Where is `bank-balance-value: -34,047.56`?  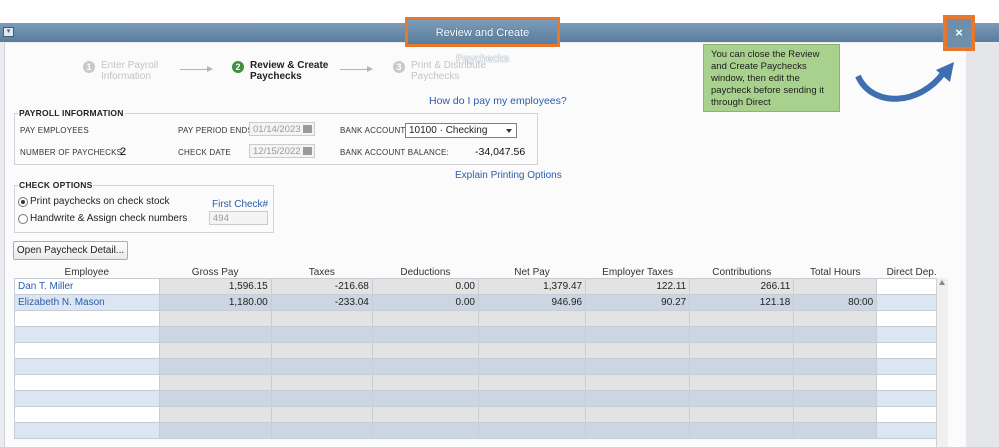 bank-balance-value: -34,047.56 is located at coordinates (500, 152).